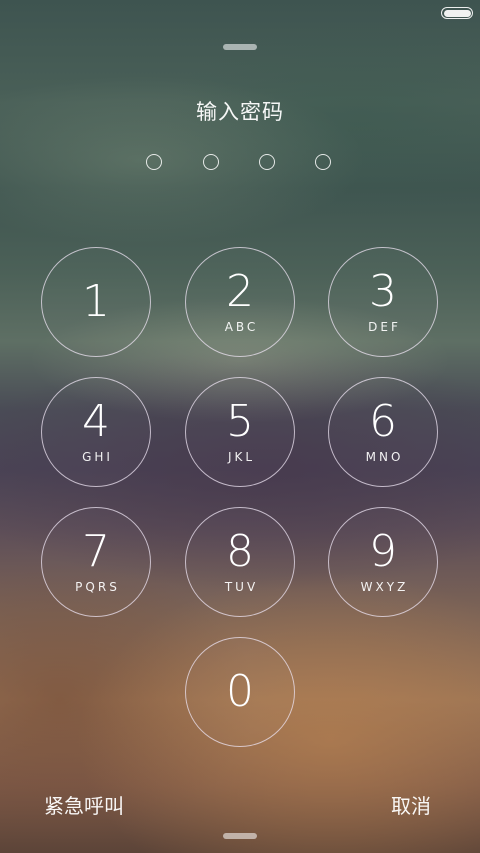  Describe the element at coordinates (411, 804) in the screenshot. I see `cancel-button: 取消` at that location.